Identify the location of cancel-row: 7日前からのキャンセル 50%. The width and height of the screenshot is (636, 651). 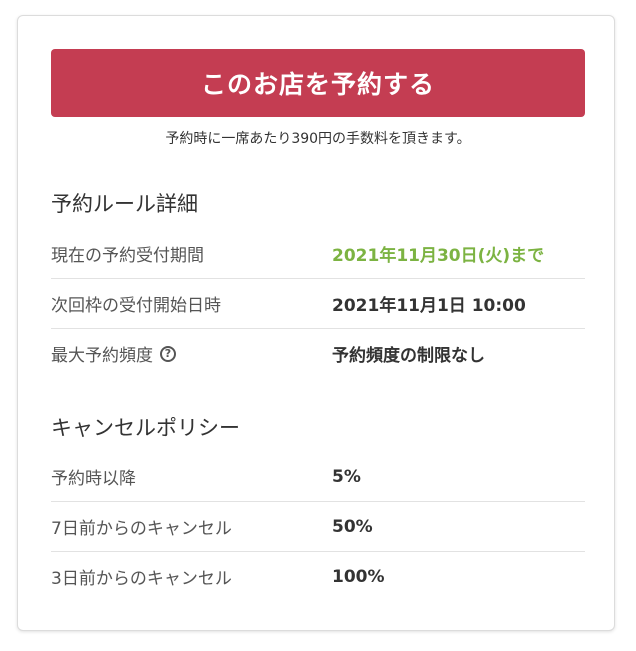
(318, 527).